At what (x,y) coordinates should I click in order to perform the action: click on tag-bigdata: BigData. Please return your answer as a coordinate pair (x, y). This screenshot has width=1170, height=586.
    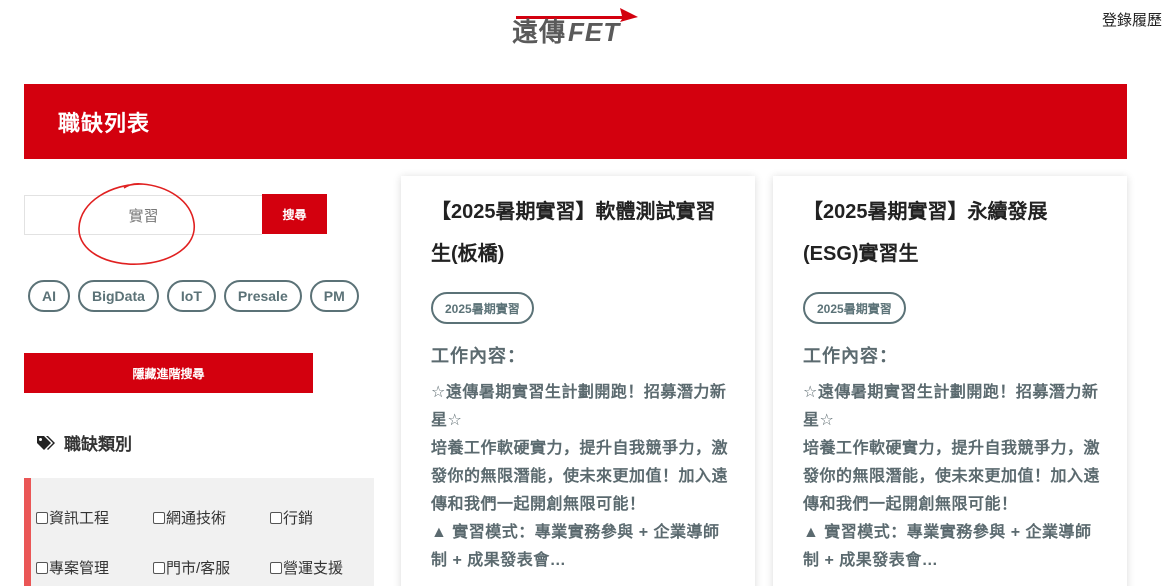
    Looking at the image, I should click on (118, 296).